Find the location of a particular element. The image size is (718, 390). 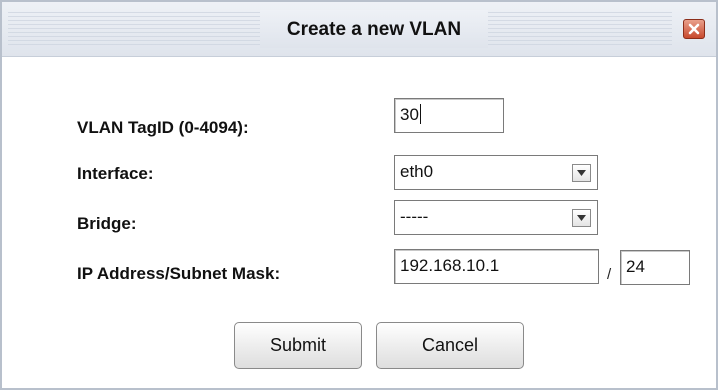

interface-select: eth0 is located at coordinates (496, 172).